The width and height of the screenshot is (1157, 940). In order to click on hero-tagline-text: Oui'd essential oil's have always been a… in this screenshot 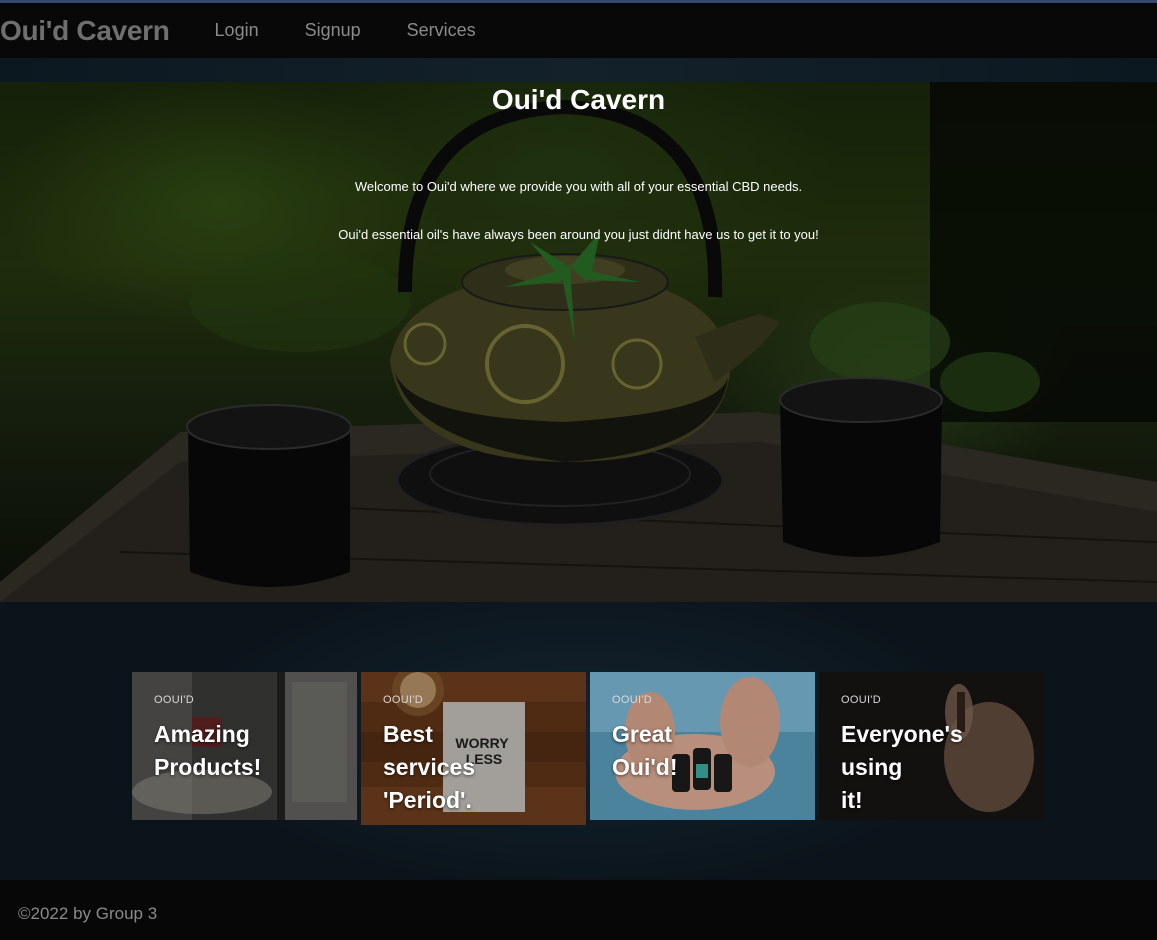, I will do `click(578, 234)`.